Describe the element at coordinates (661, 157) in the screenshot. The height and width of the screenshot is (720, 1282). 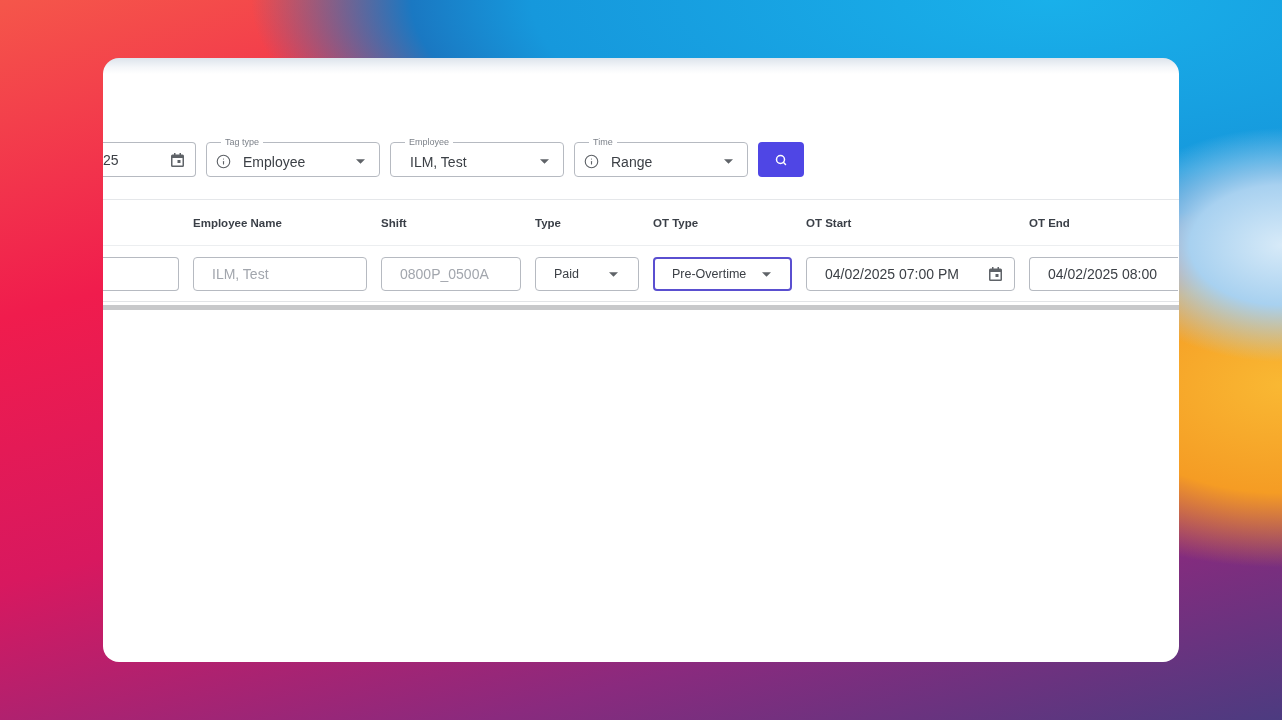
I see `dropdown-field: Time Range` at that location.